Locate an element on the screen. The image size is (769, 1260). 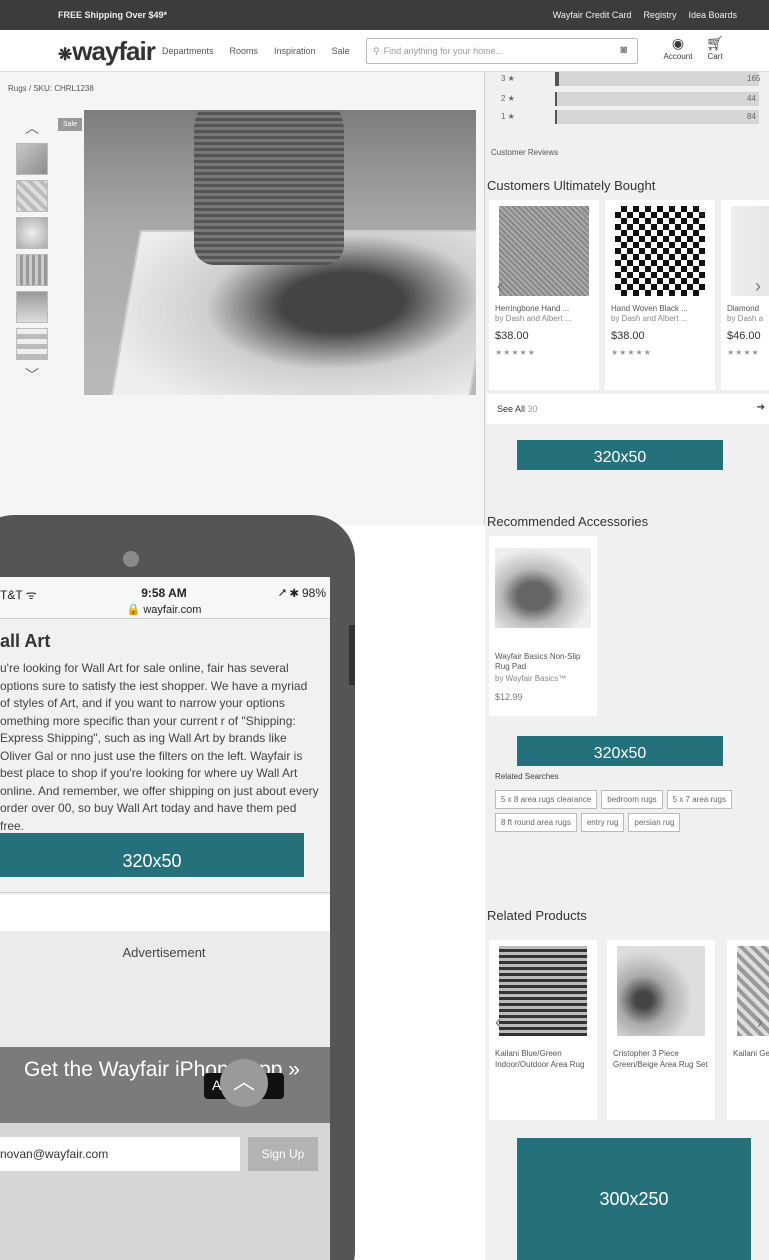
battery-text: ⭧ ✱ 98% is located at coordinates (302, 593).